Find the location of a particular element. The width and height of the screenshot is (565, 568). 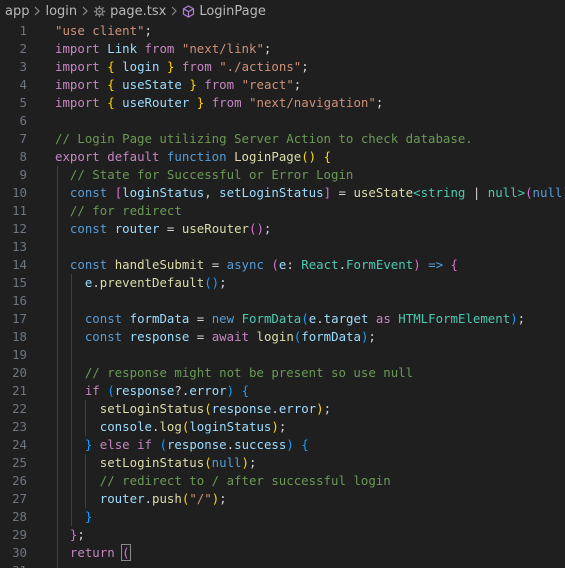

code-line: 28 } is located at coordinates (282, 517).